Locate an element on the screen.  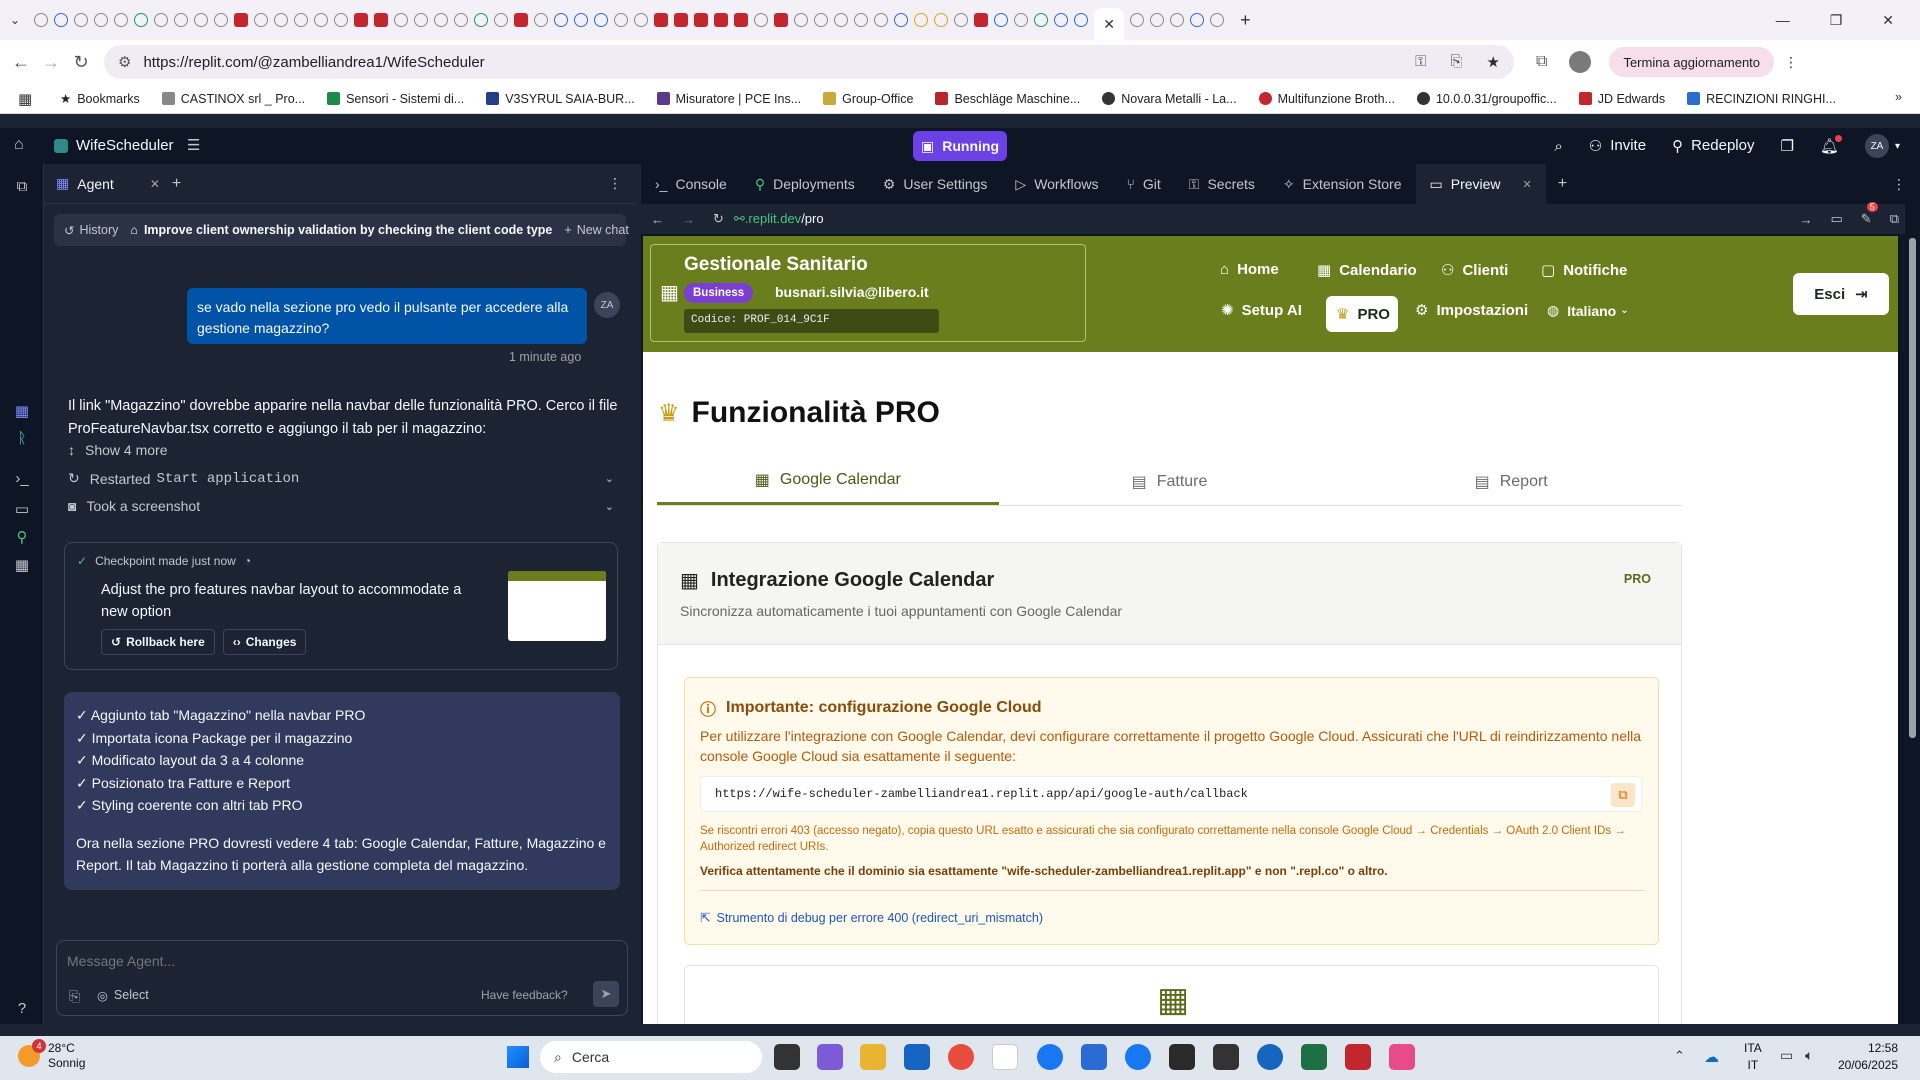
project-menu-icon: ☰ is located at coordinates (193, 145).